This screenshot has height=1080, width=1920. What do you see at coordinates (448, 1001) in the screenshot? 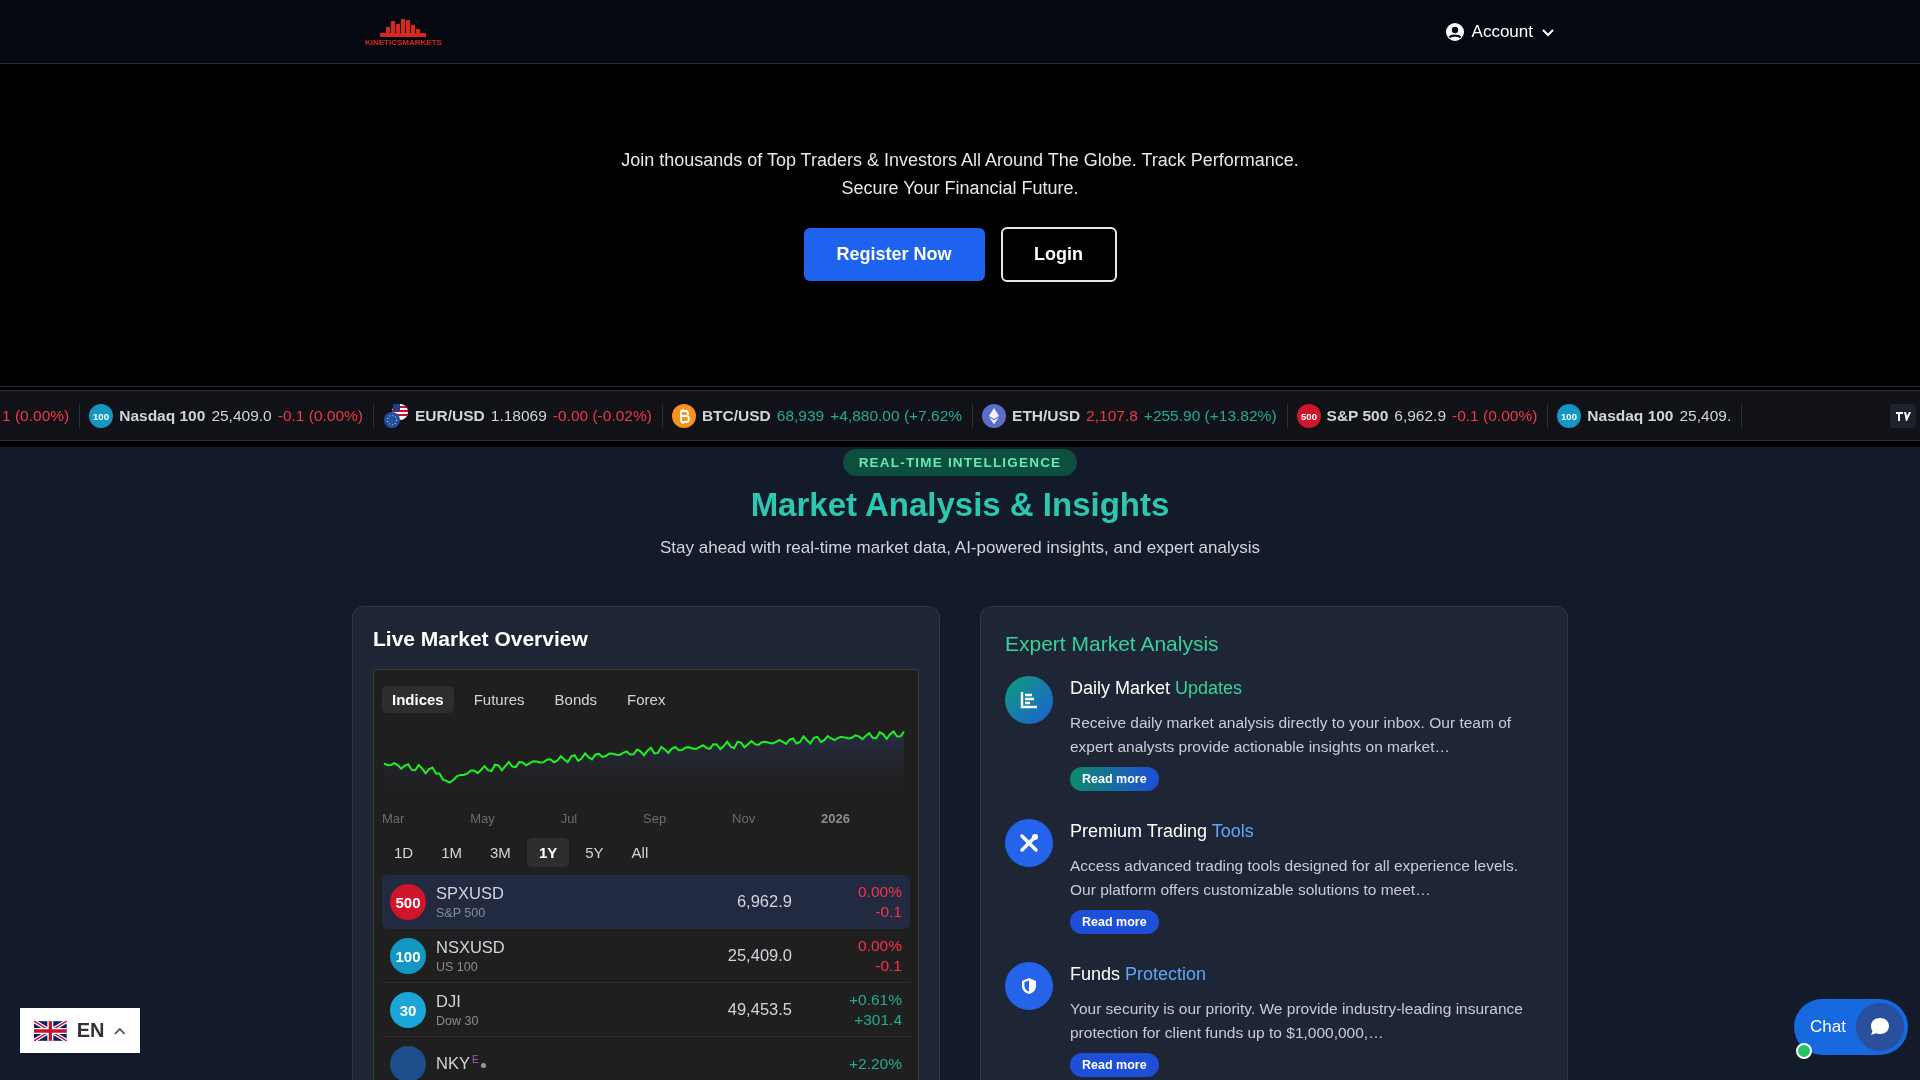
I see `instrument-symbol: DJI` at bounding box center [448, 1001].